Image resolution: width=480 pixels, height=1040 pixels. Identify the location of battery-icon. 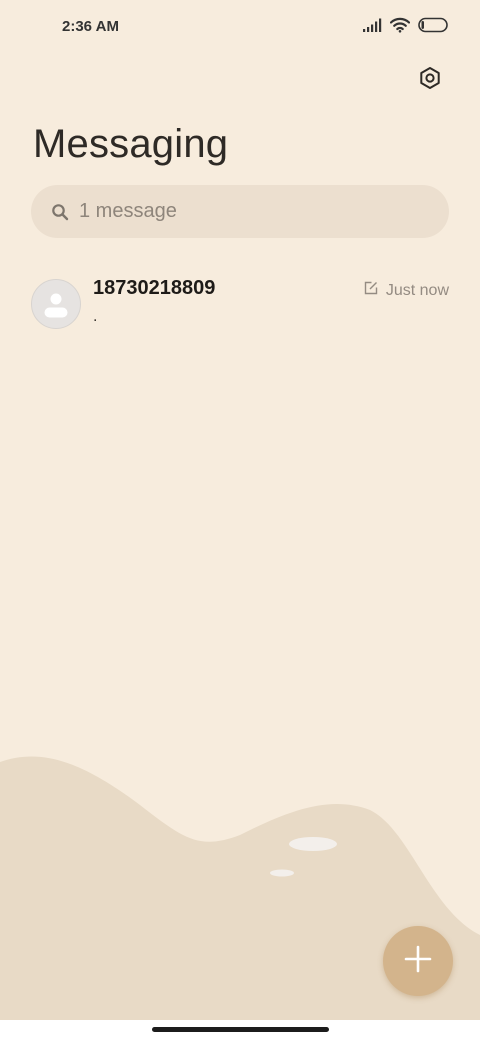
(434, 27).